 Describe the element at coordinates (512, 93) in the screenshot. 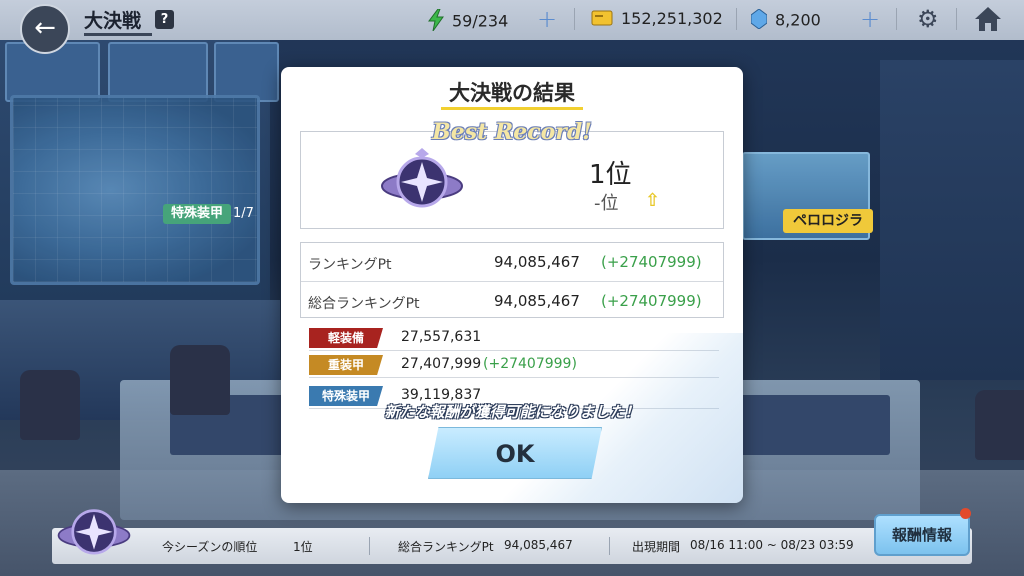

I see `dialog-title: 大決戦の結果` at that location.